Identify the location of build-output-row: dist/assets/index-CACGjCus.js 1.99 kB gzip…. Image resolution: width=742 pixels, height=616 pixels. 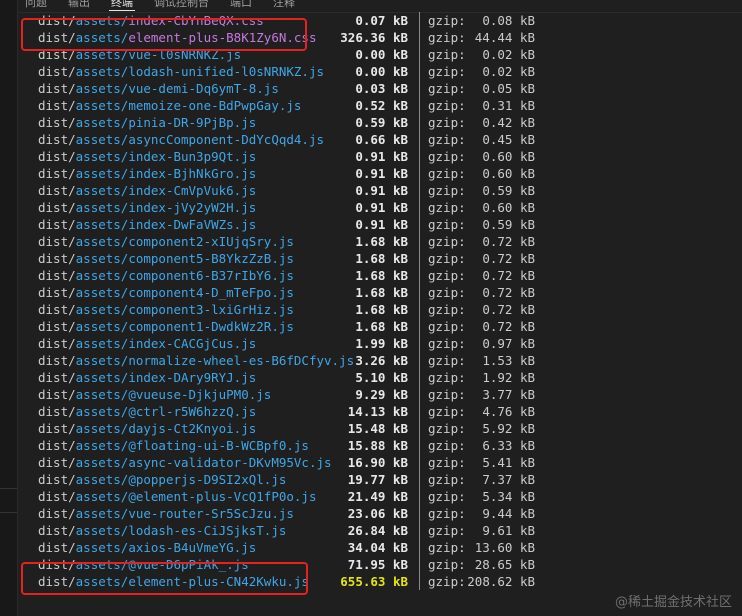
(390, 343).